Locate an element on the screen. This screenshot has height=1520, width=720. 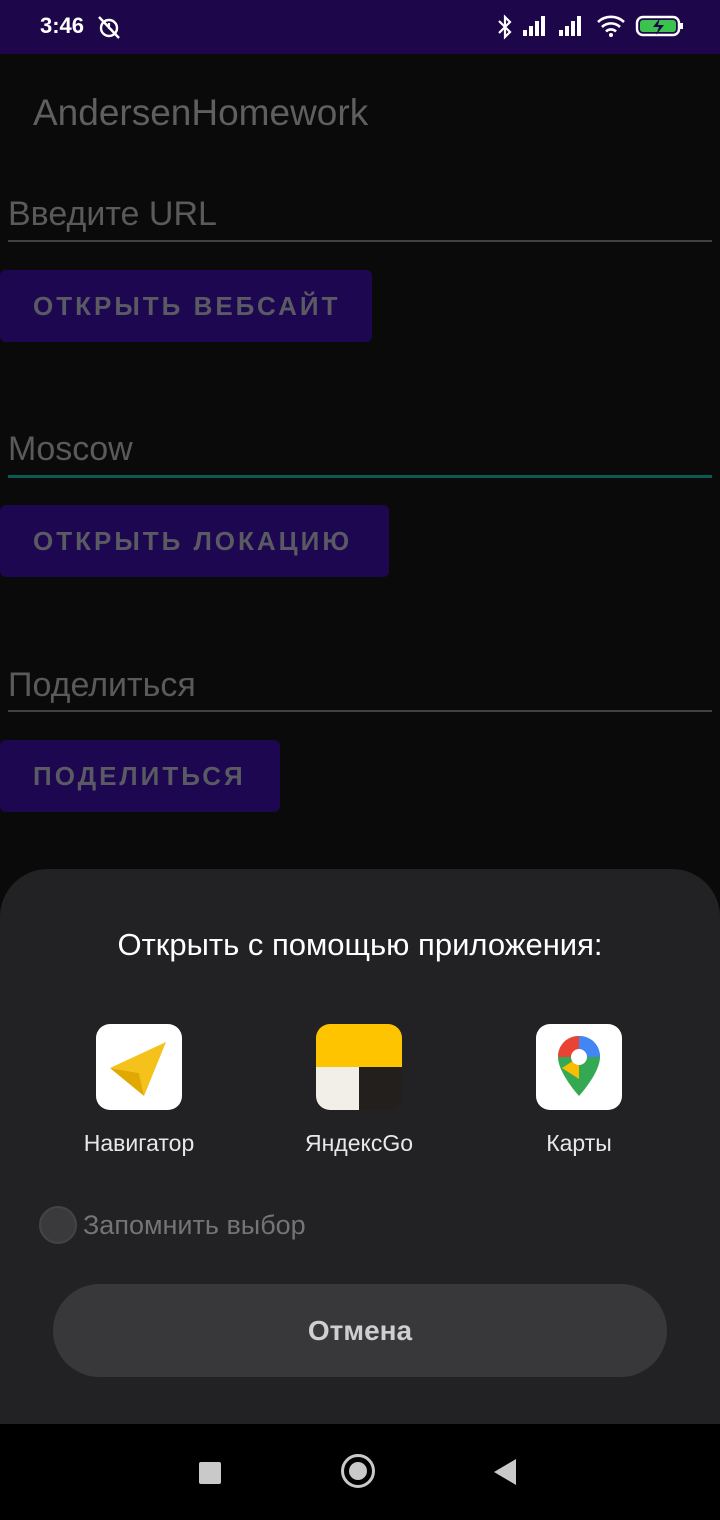
app-option-yandexgo: ЯндексGo is located at coordinates (359, 1090).